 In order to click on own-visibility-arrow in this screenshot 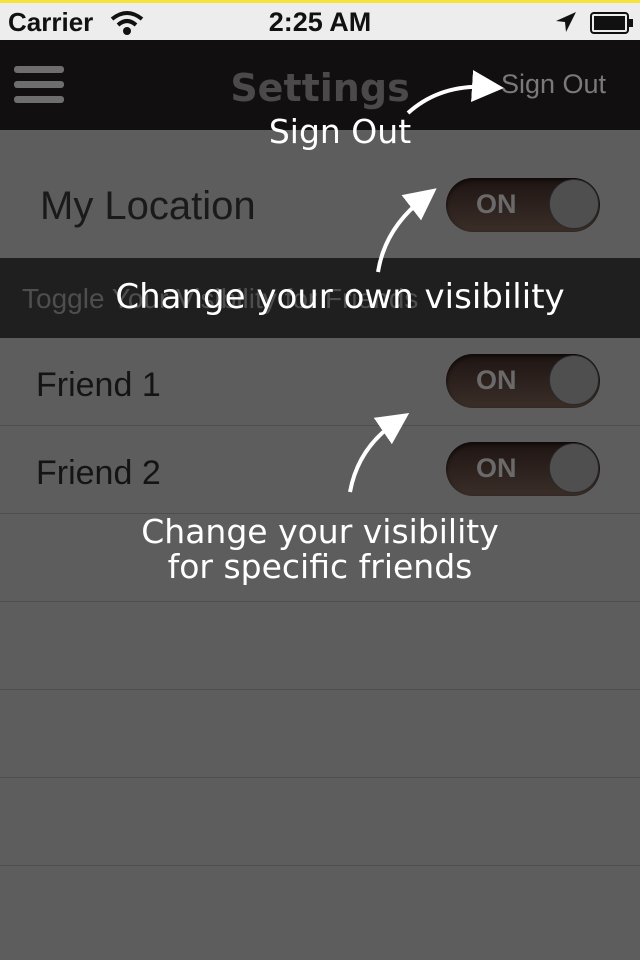, I will do `click(406, 230)`.